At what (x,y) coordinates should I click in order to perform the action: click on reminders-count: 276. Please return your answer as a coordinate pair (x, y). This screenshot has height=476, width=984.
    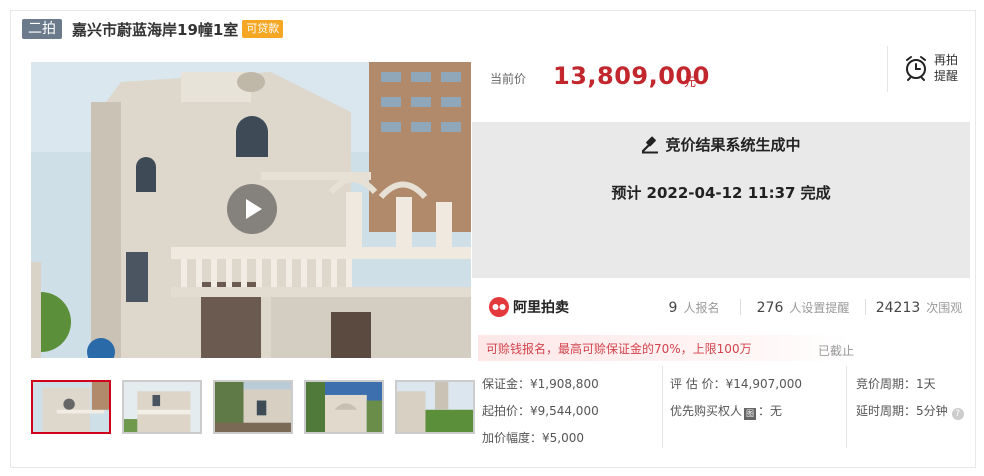
    Looking at the image, I should click on (770, 307).